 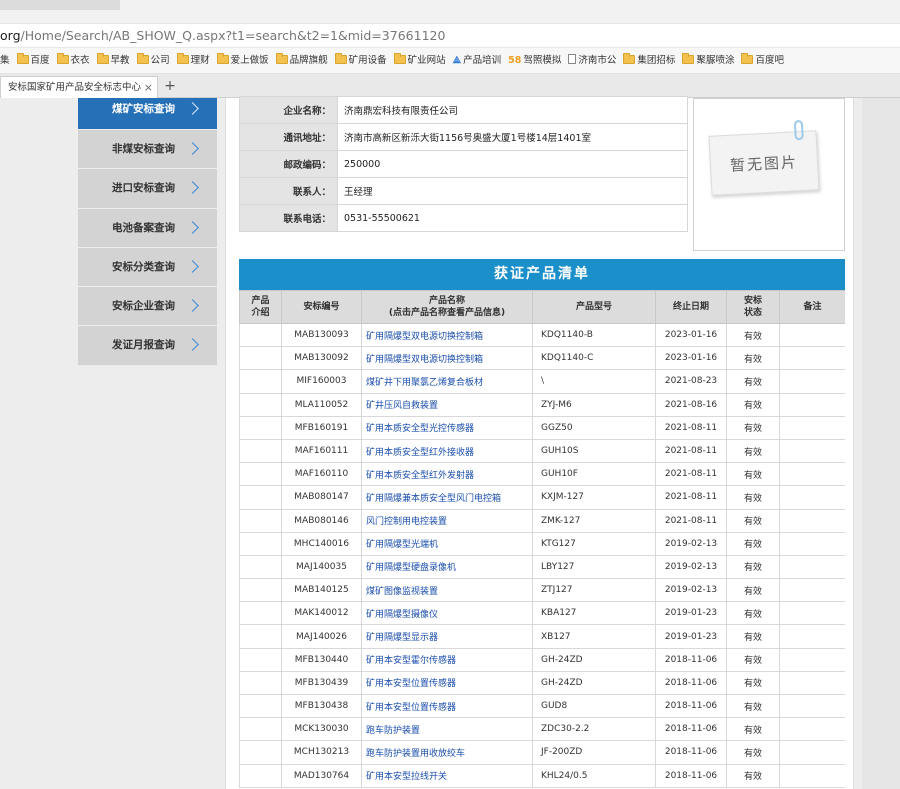 I want to click on product-row: MAB140125 煤矿图像监视装置 ZTJ127 2019-02-13 有效, so click(x=542, y=590).